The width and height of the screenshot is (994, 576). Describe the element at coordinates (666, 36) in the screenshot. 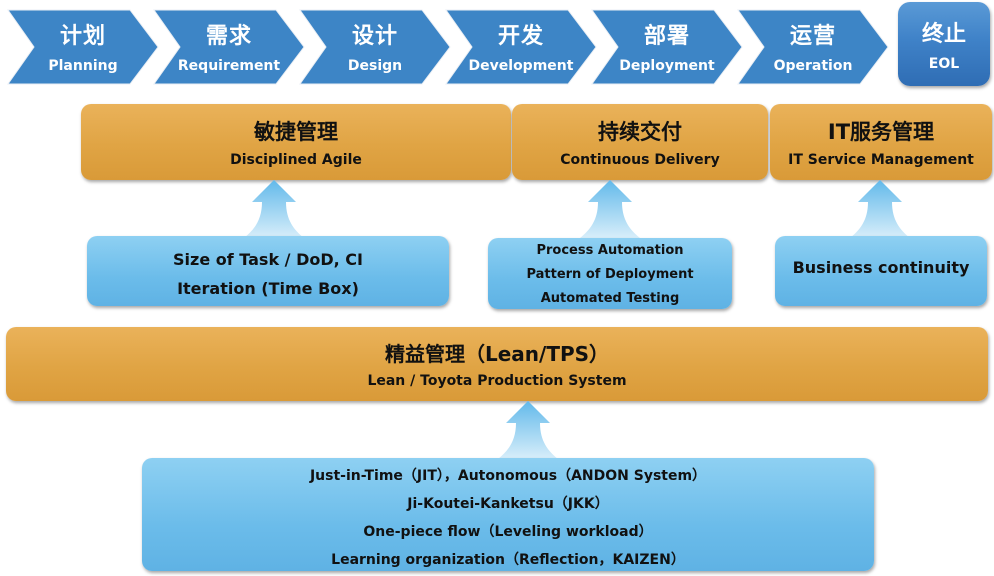

I see `stage-zh: 部署` at that location.